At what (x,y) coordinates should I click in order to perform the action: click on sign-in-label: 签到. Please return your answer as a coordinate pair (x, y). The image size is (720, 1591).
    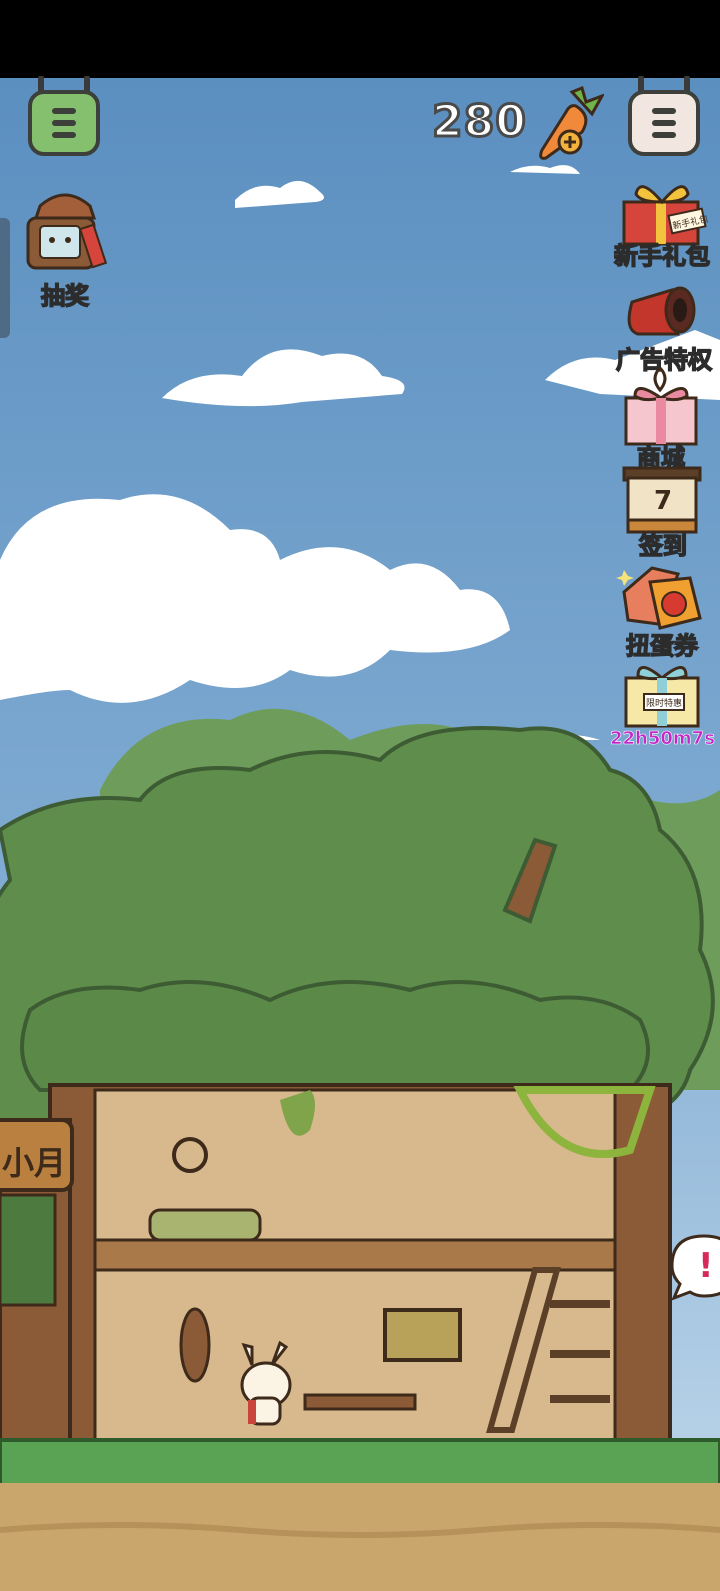
    Looking at the image, I should click on (663, 546).